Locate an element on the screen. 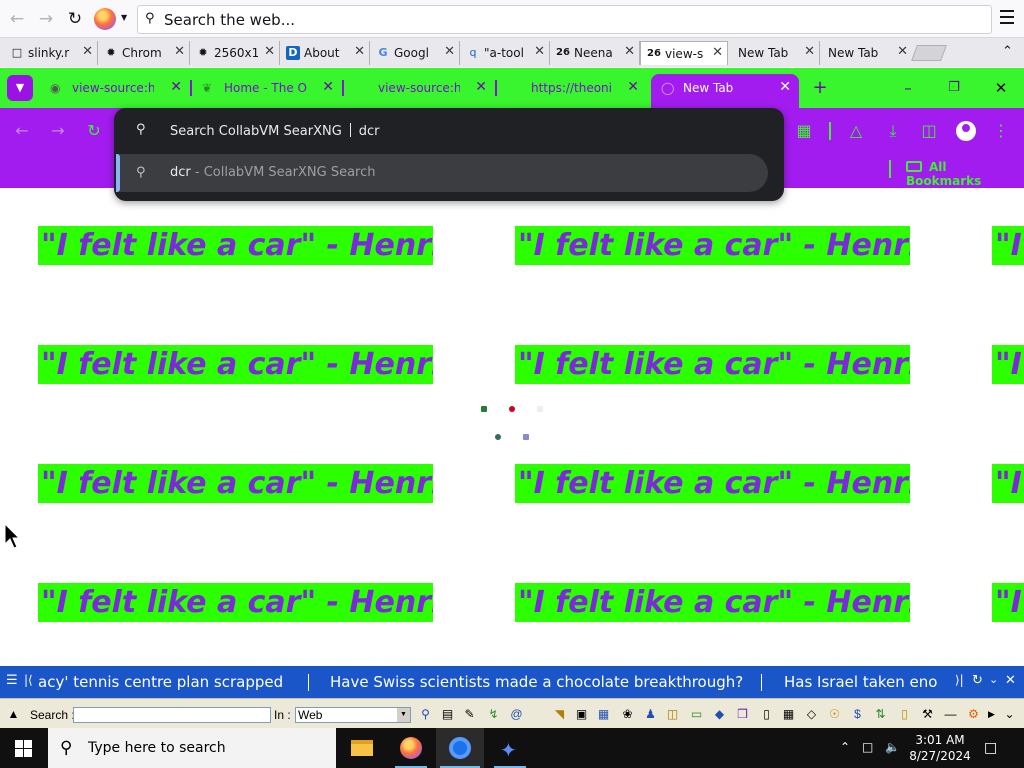 This screenshot has height=768, width=1024. refresh-icon: ↻ is located at coordinates (977, 680).